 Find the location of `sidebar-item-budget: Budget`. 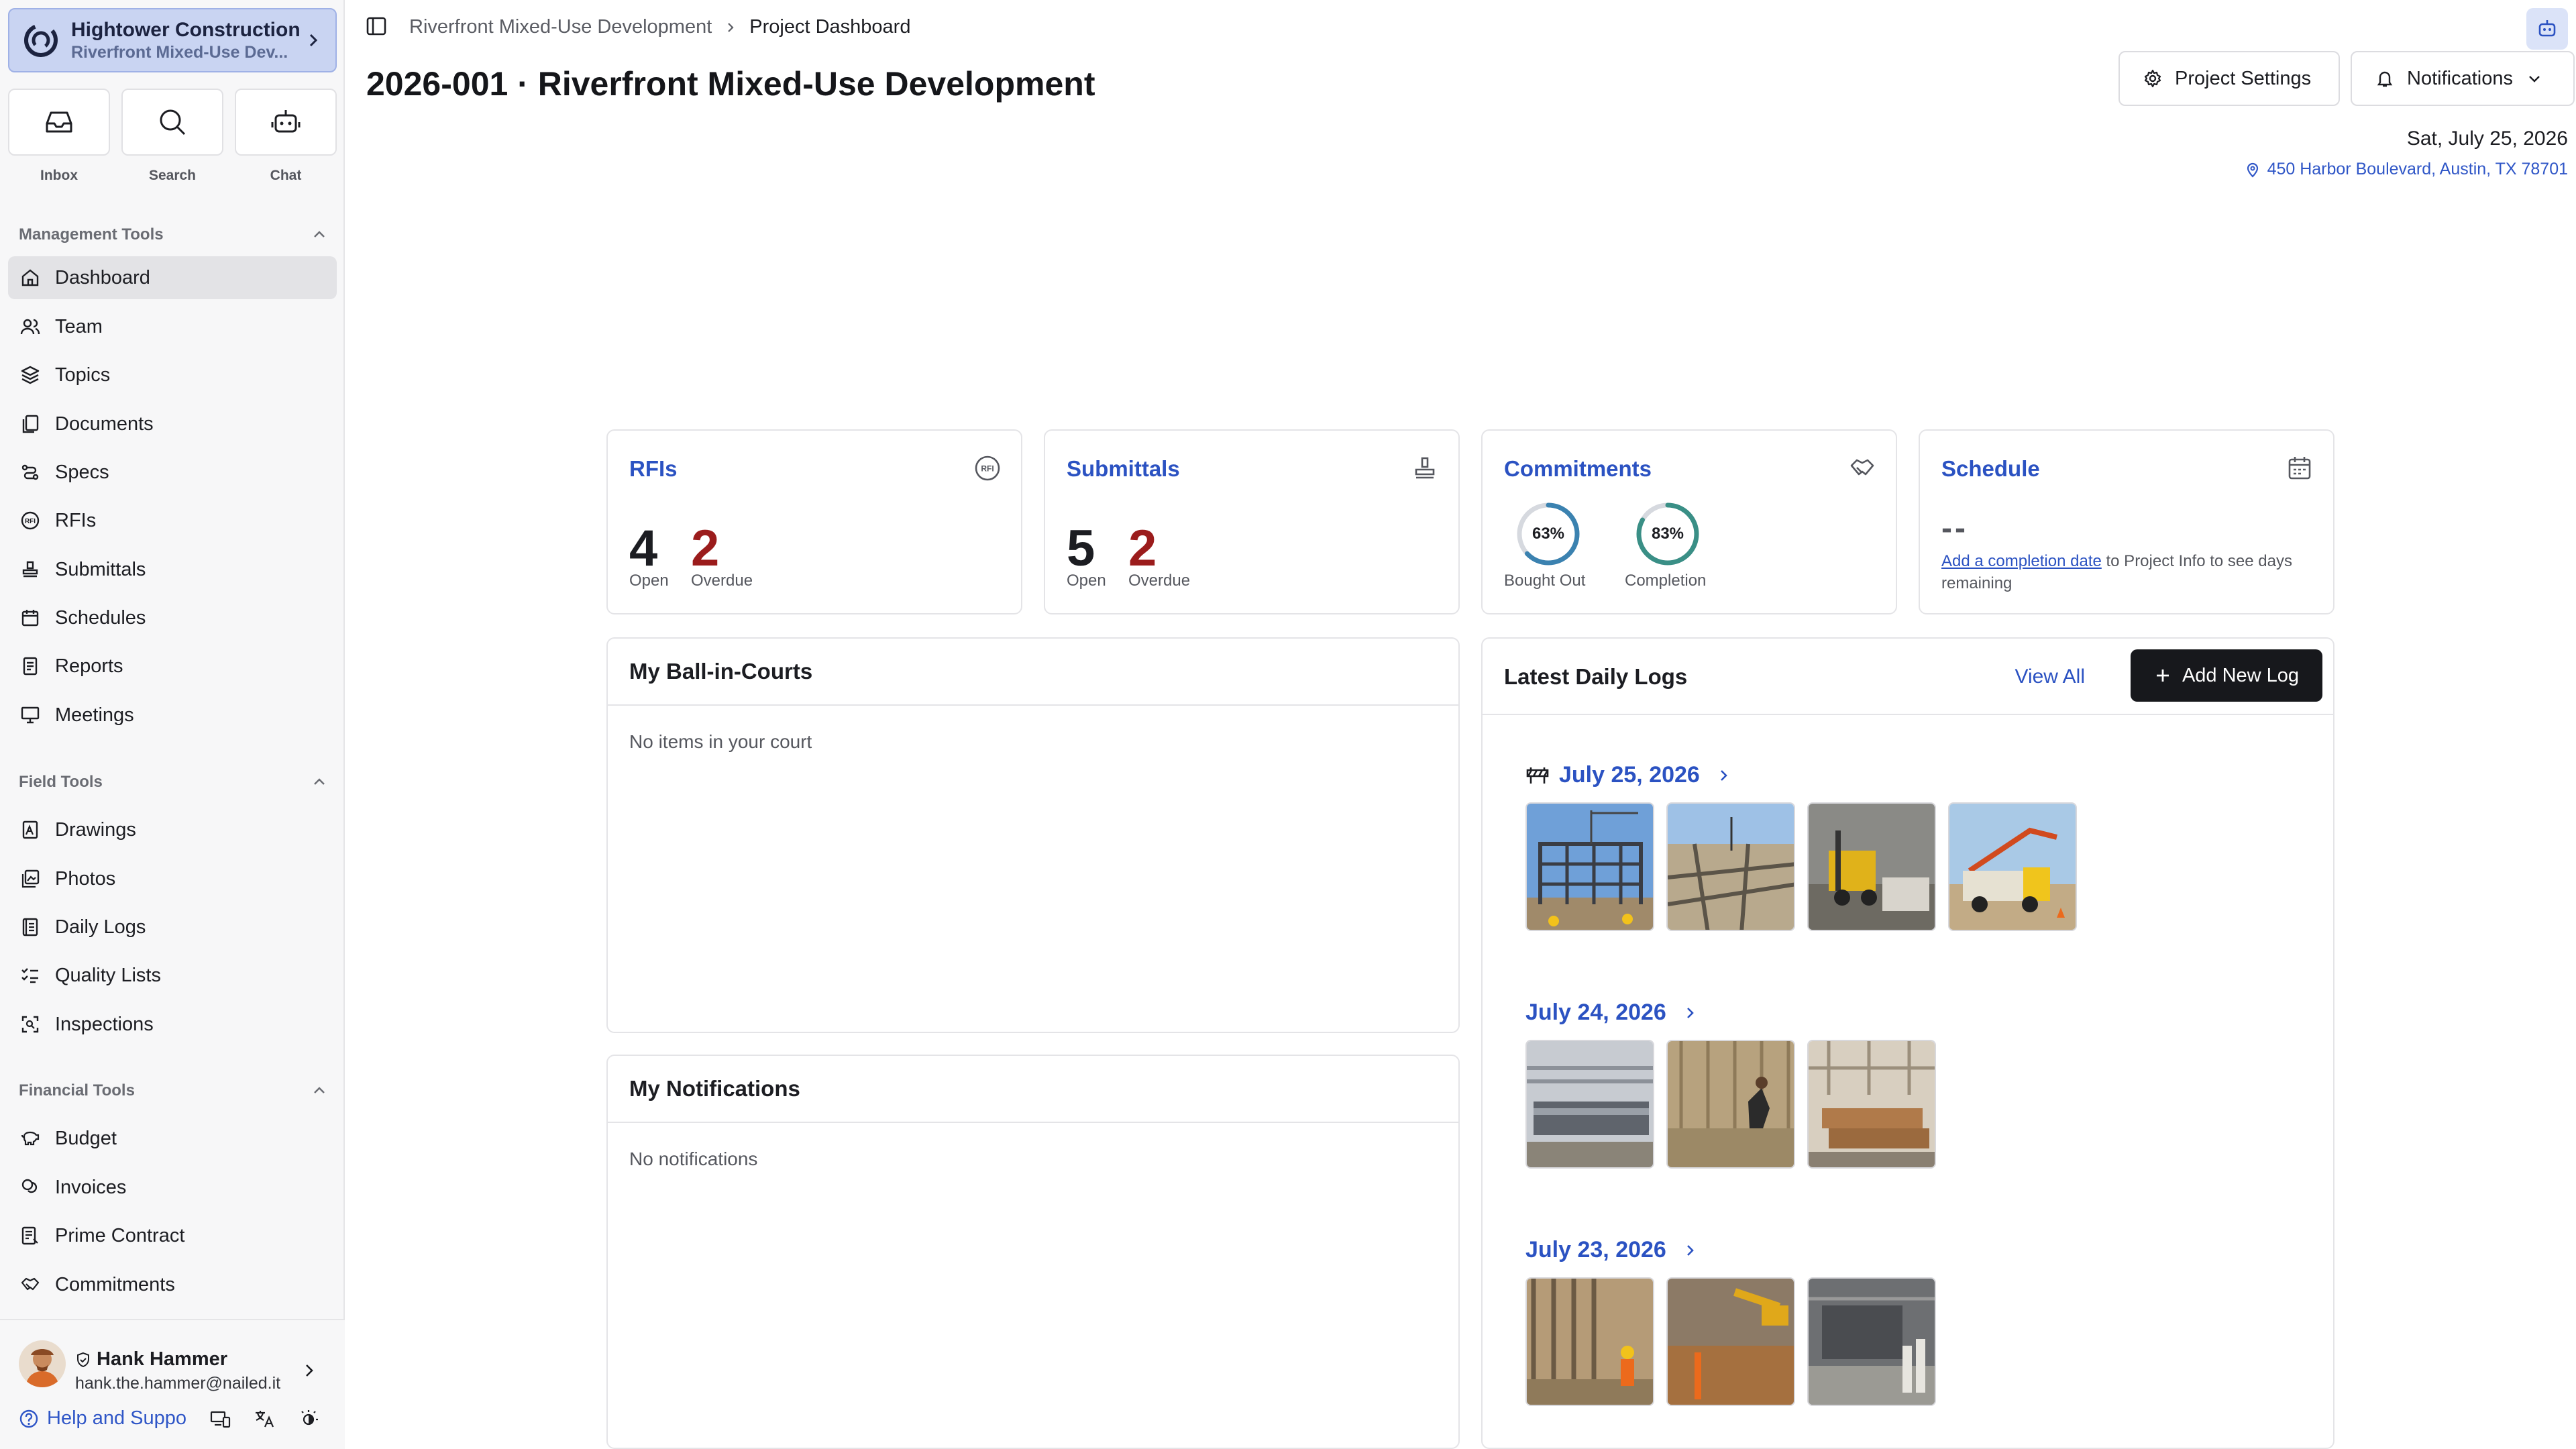

sidebar-item-budget: Budget is located at coordinates (172, 1138).